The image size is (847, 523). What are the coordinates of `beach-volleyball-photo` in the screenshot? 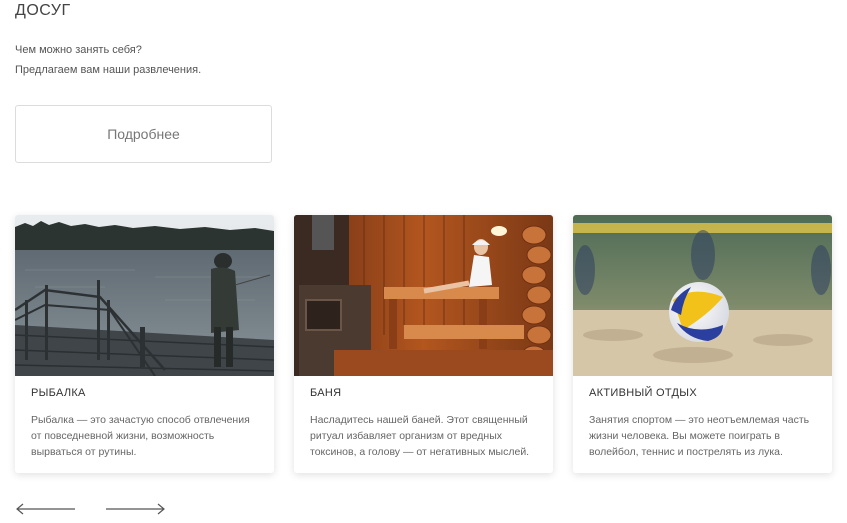 It's located at (702, 295).